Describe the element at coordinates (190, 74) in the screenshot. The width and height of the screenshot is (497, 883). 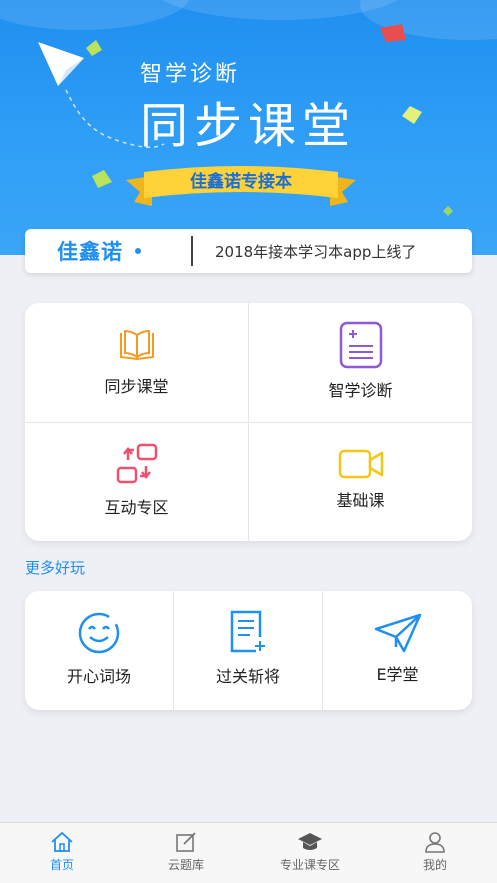
I see `banner-subtitle: 智学诊断` at that location.